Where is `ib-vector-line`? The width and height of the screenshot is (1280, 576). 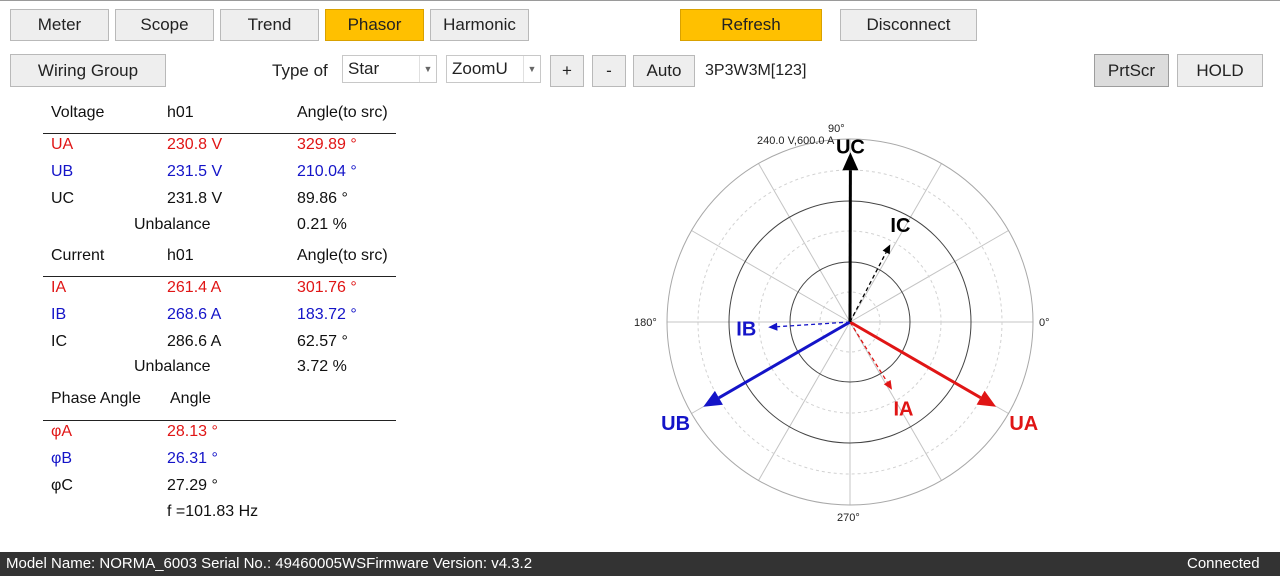
ib-vector-line is located at coordinates (814, 324).